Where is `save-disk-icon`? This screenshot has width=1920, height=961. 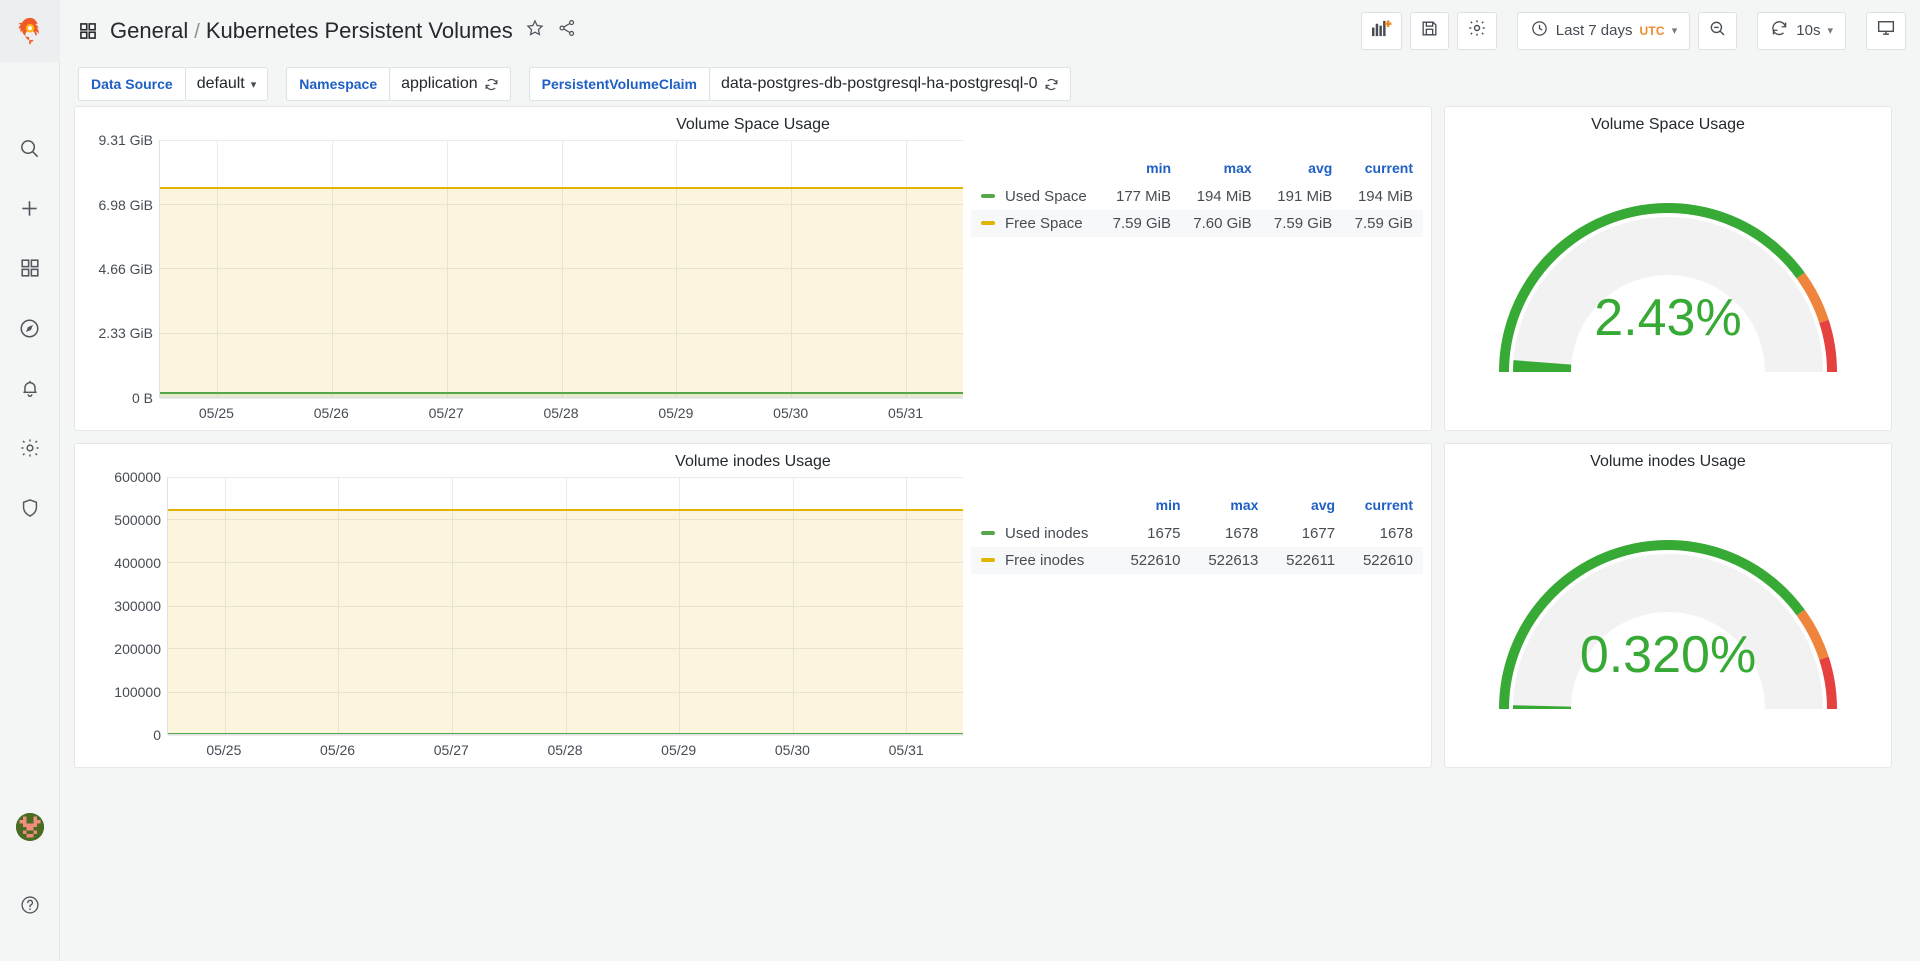 save-disk-icon is located at coordinates (1429, 31).